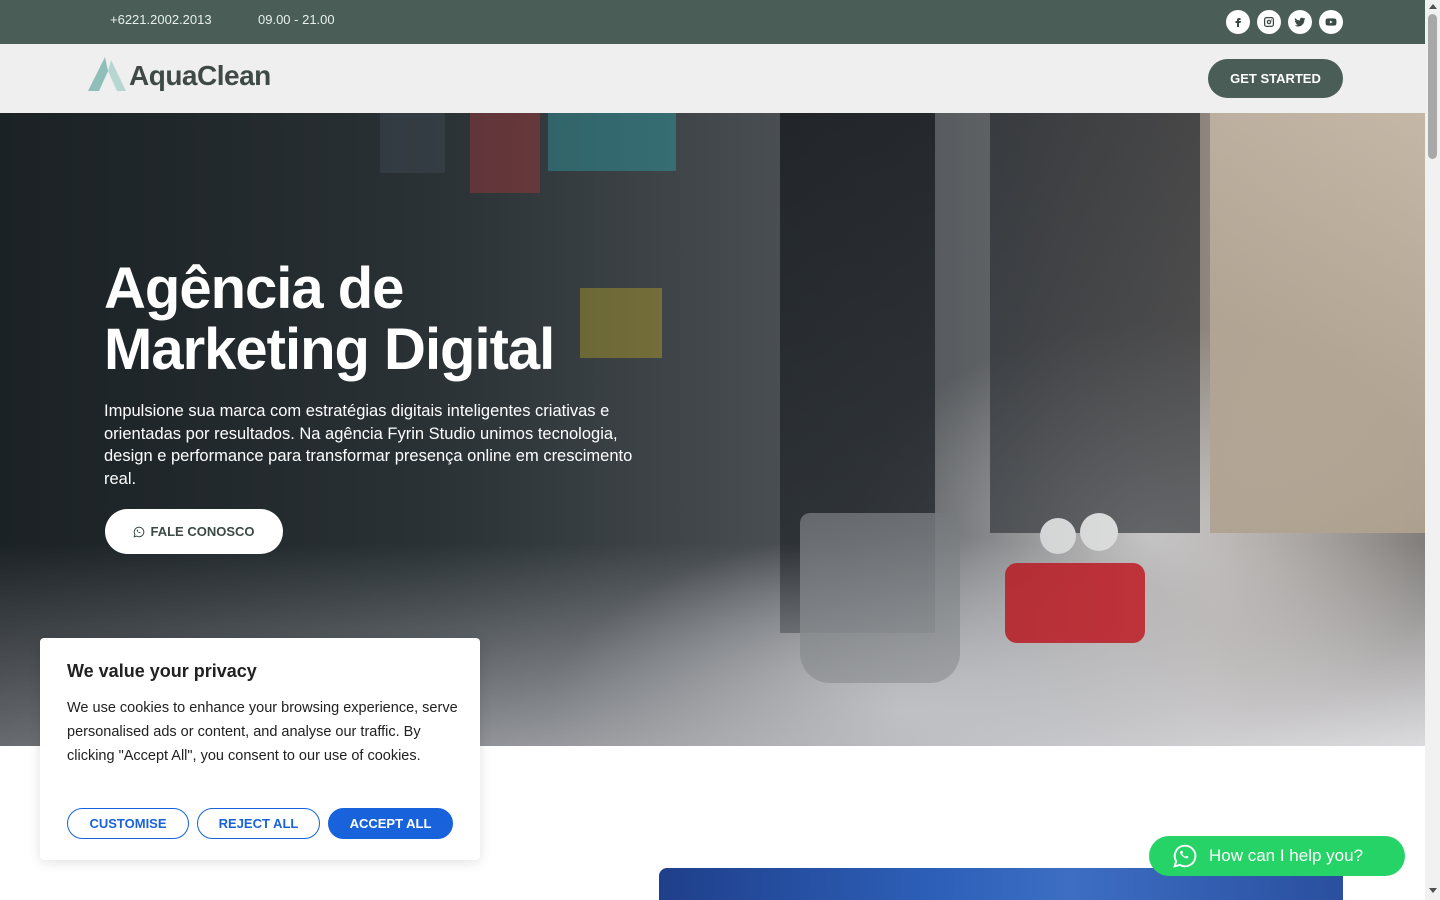 The height and width of the screenshot is (900, 1440). What do you see at coordinates (1286, 855) in the screenshot?
I see `whatsapp-chat-label: How can I help you?` at bounding box center [1286, 855].